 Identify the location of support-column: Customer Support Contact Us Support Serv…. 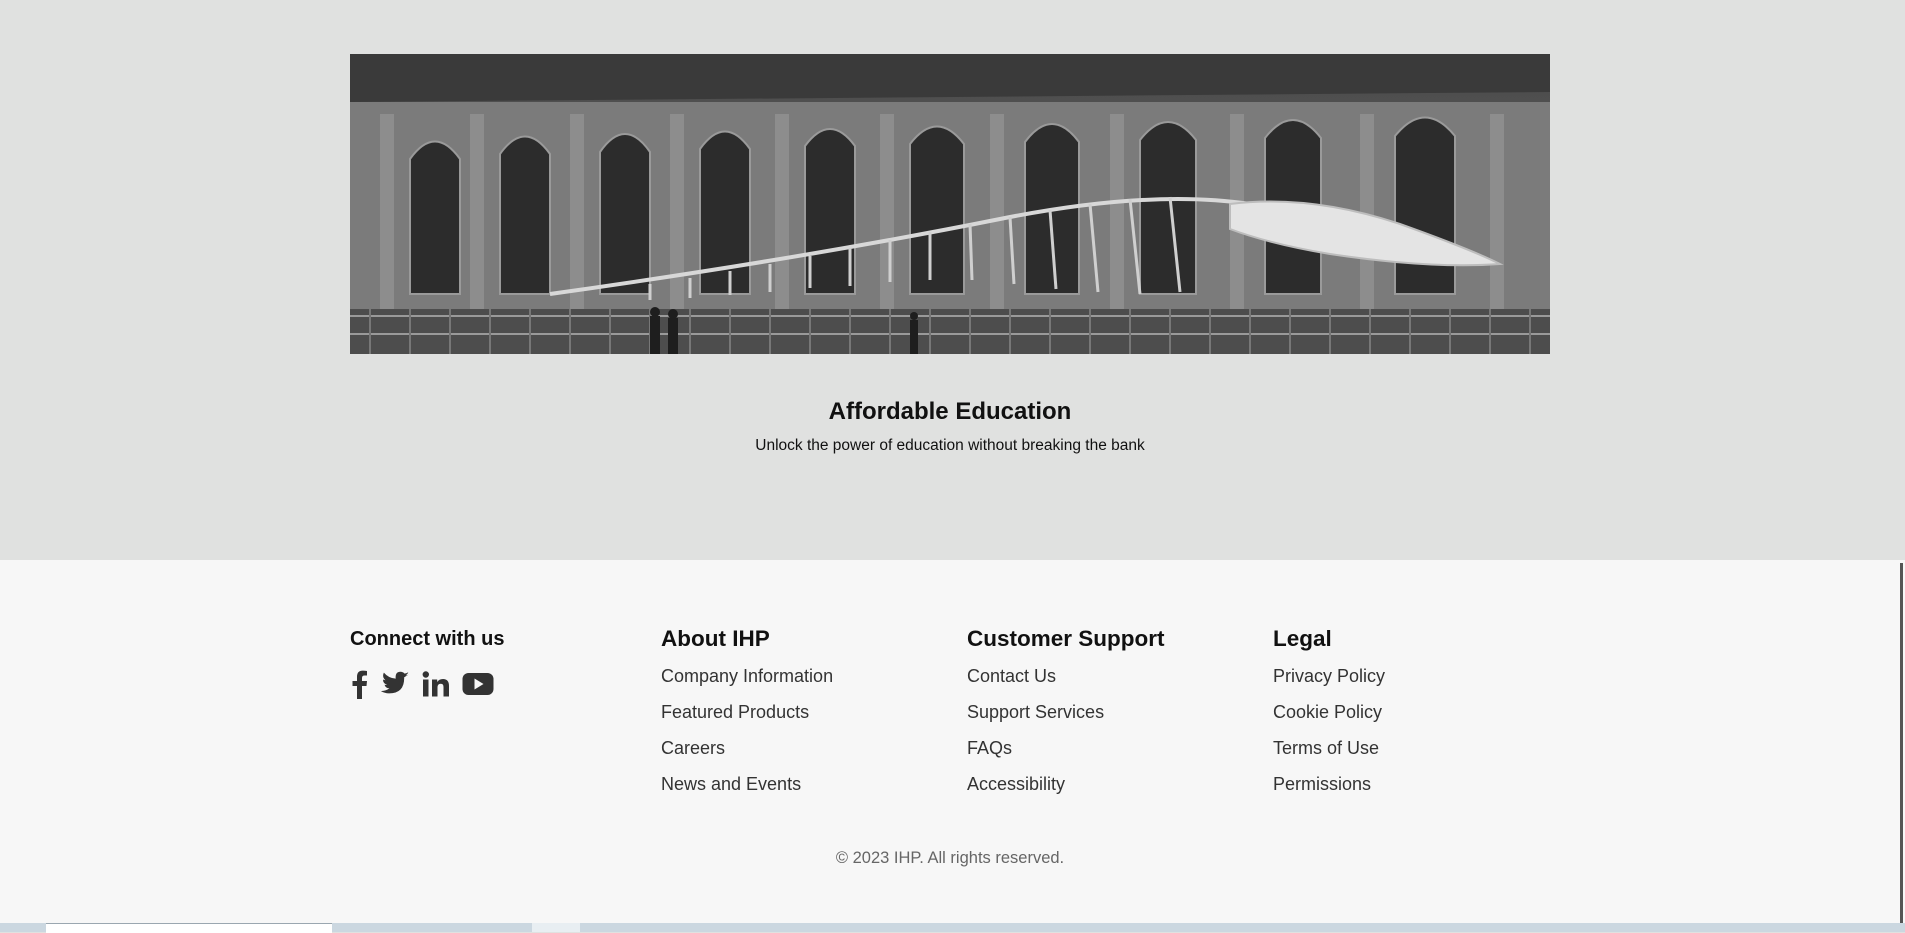
(1066, 718).